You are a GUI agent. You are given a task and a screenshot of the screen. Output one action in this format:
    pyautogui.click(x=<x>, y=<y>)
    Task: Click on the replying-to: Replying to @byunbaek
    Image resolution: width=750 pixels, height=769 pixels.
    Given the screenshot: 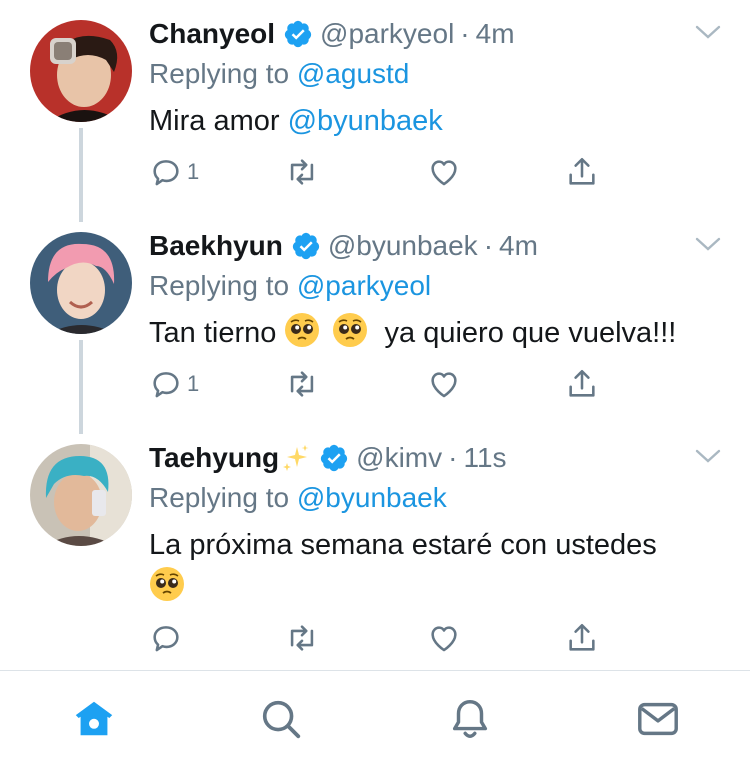 What is the action you would take?
    pyautogui.click(x=298, y=498)
    